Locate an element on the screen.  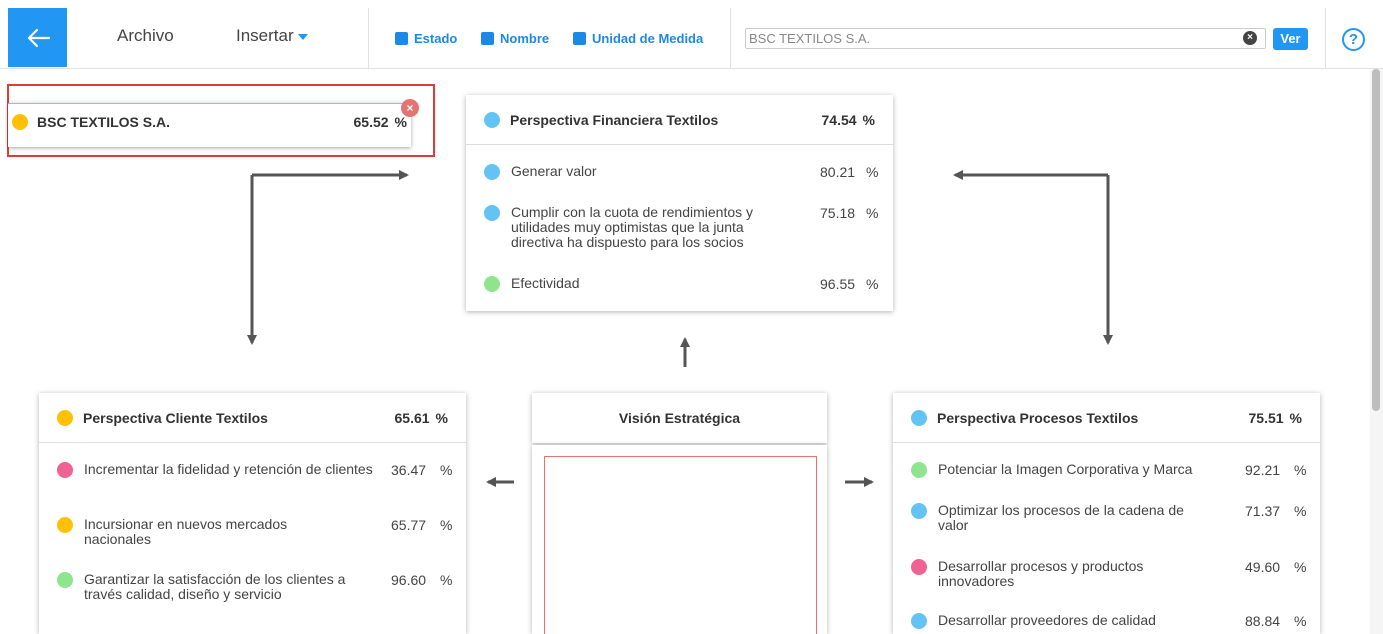
vision-card: Visión Estratégica is located at coordinates (679, 418).